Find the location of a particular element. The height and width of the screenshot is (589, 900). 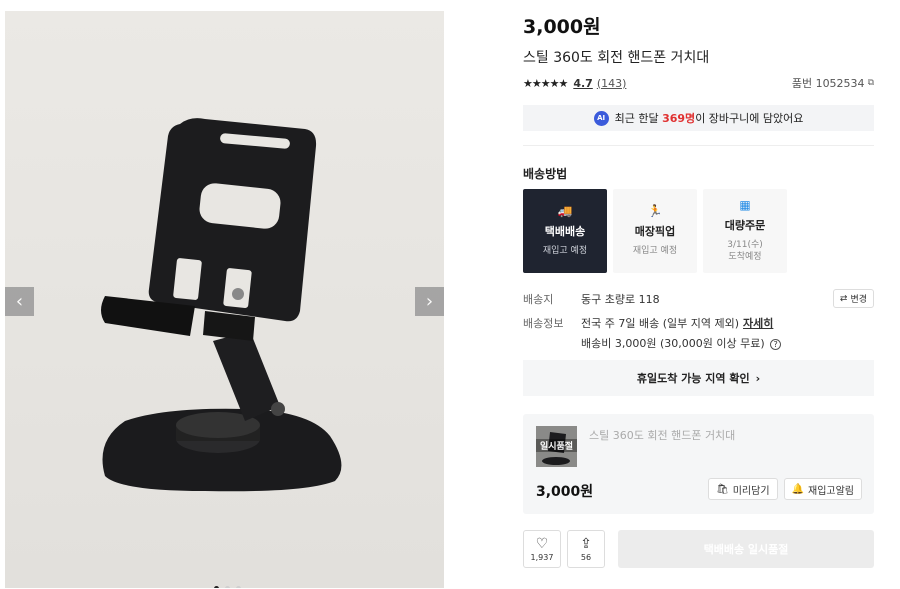

share-icon: ⇪ is located at coordinates (586, 543).